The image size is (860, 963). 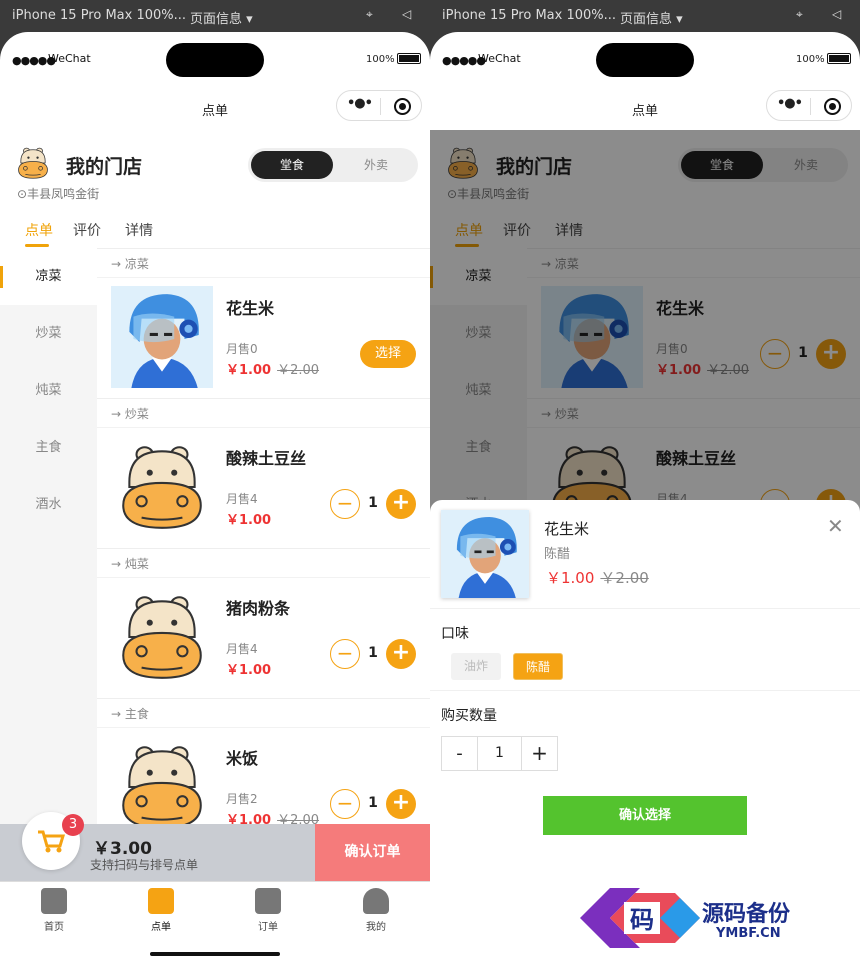 I want to click on capsule-divider, so click(x=380, y=106).